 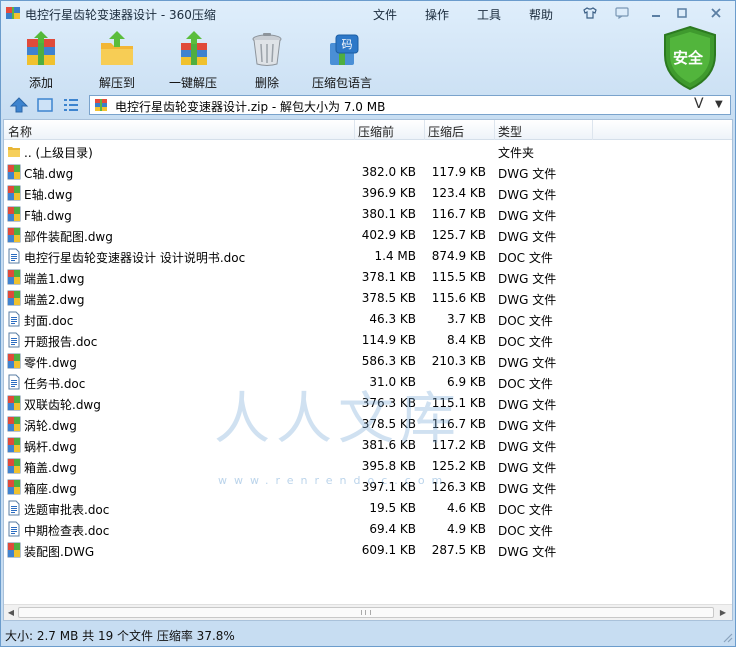 I want to click on extract-to-button: 解压到, so click(x=117, y=60).